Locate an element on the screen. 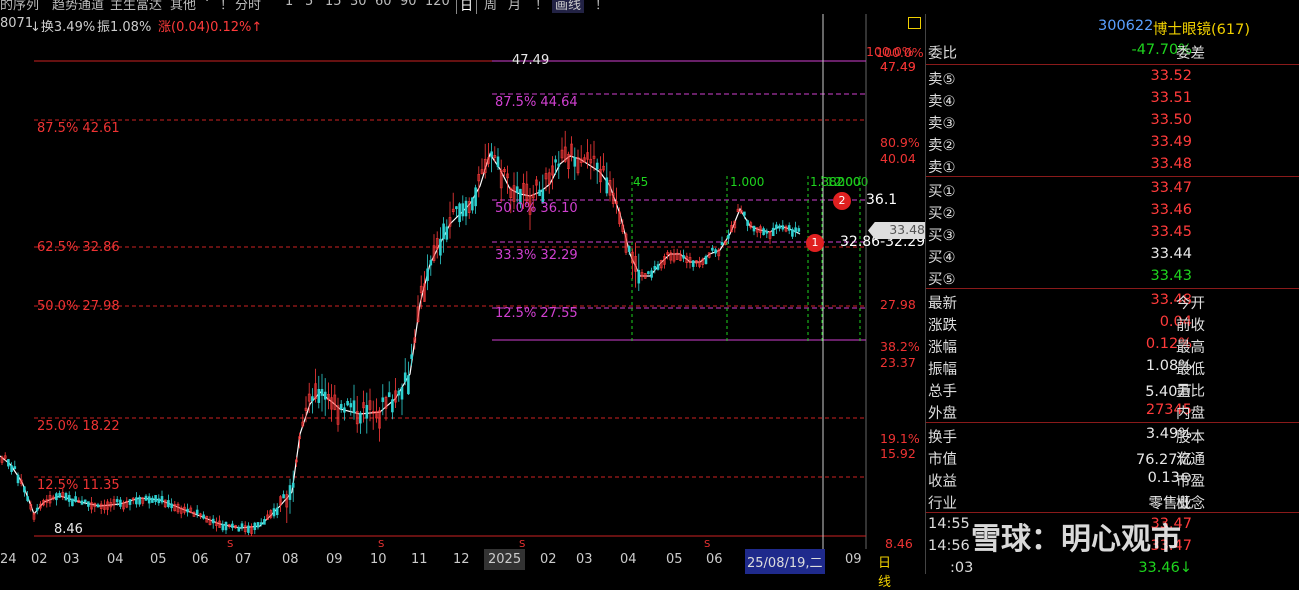 The width and height of the screenshot is (1299, 590). toolbar-sep3: ！ is located at coordinates (602, 6).